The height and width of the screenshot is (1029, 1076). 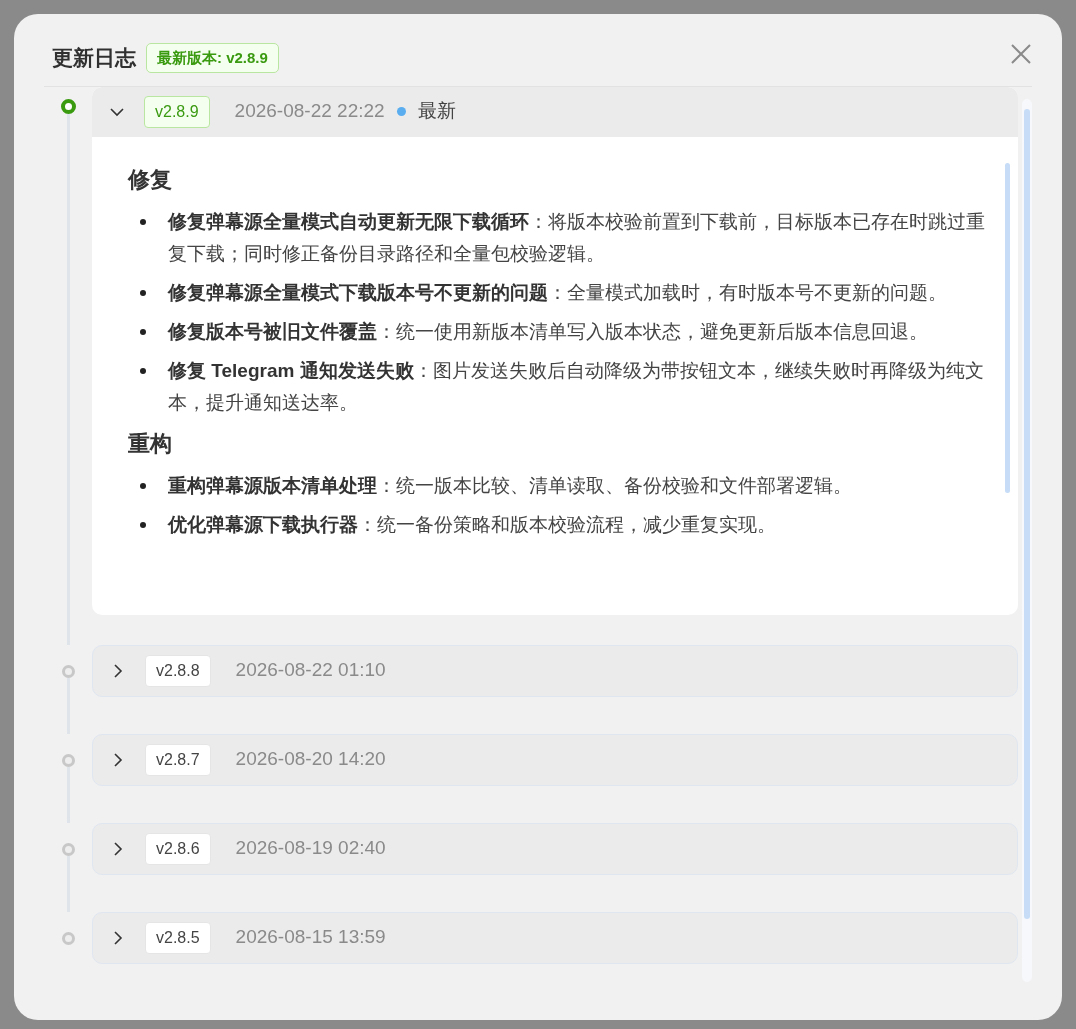 I want to click on release-date: 2026-08-20 14:20, so click(x=310, y=759).